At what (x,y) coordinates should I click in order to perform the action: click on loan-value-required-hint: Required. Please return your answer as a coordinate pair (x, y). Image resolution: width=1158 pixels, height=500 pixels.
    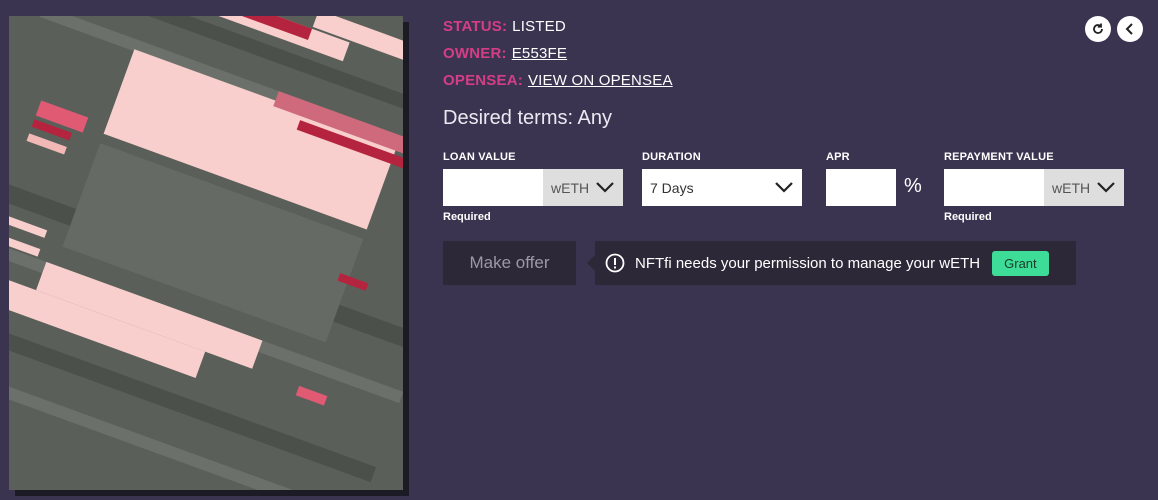
    Looking at the image, I should click on (467, 217).